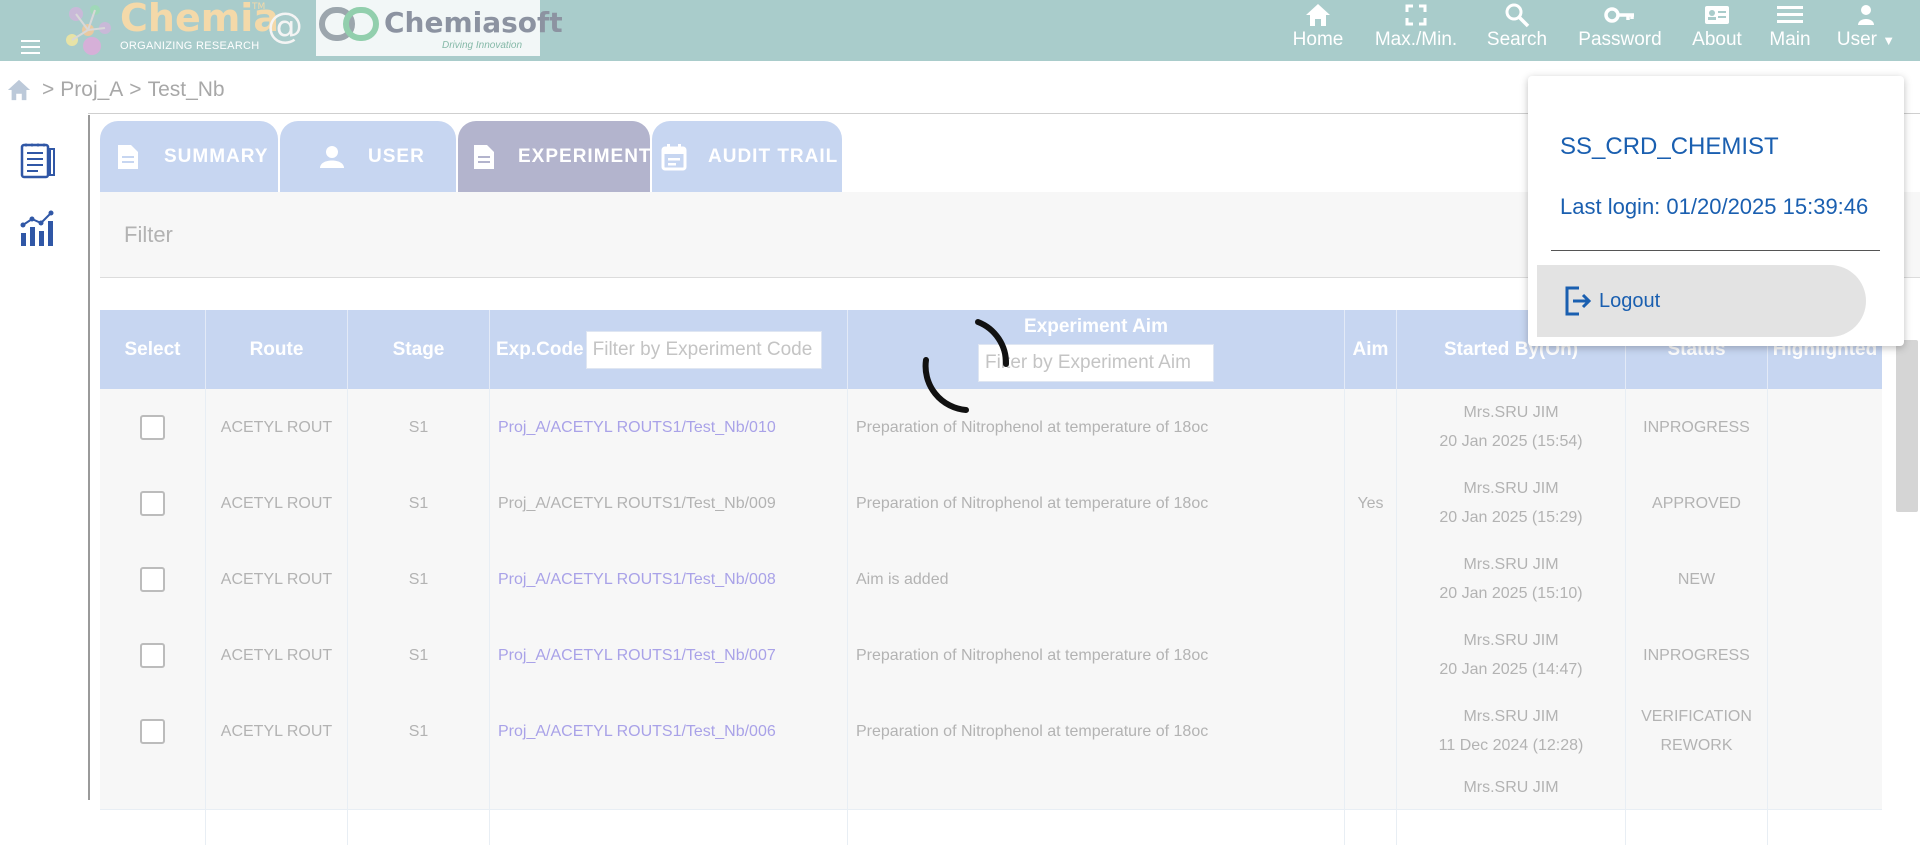 Image resolution: width=1920 pixels, height=845 pixels. I want to click on exp-code-cell: Proj_A/ACETYL ROUTS1/Test_Nb/008, so click(669, 579).